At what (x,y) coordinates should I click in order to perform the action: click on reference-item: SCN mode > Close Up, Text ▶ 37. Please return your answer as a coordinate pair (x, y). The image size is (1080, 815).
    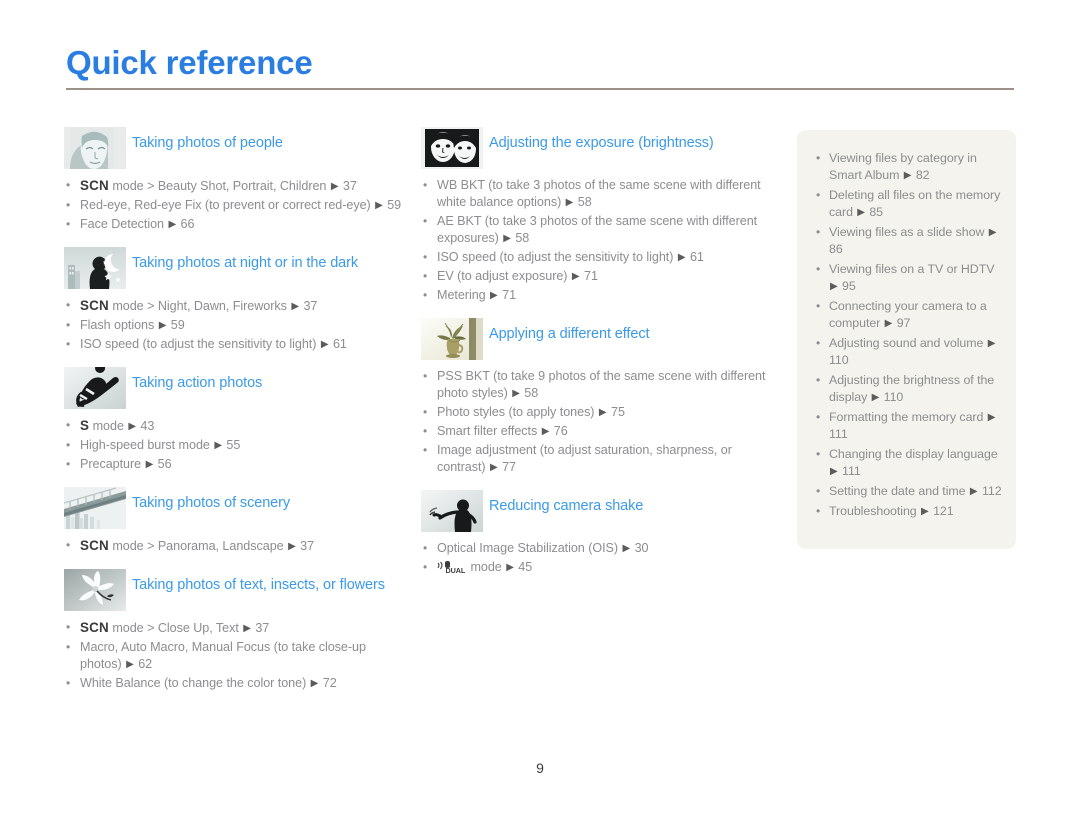
    Looking at the image, I should click on (234, 628).